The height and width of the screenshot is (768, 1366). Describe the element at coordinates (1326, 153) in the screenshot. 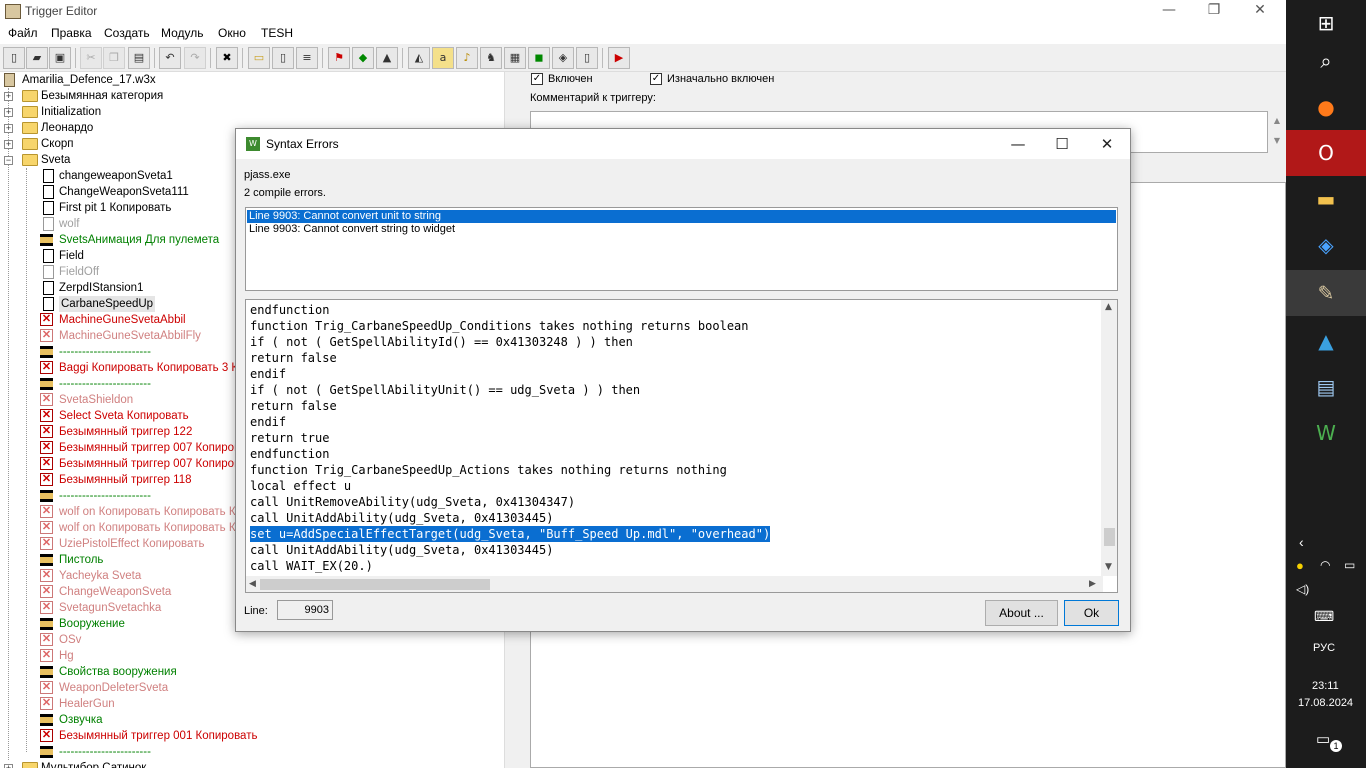

I see `opera-icon: O` at that location.